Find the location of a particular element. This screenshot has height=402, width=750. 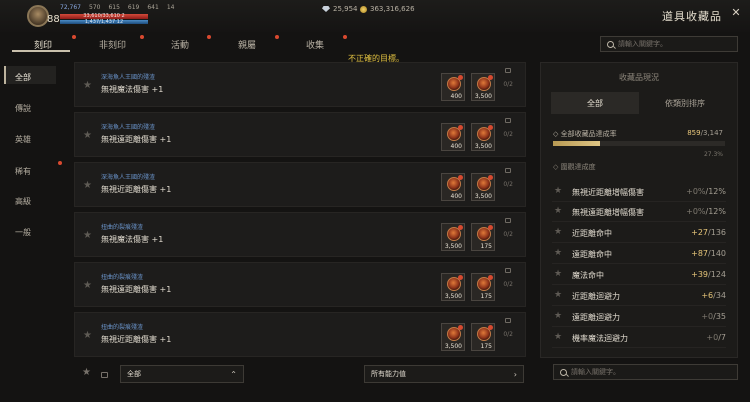

ability-filter-value: 所有能力值 is located at coordinates (388, 374).